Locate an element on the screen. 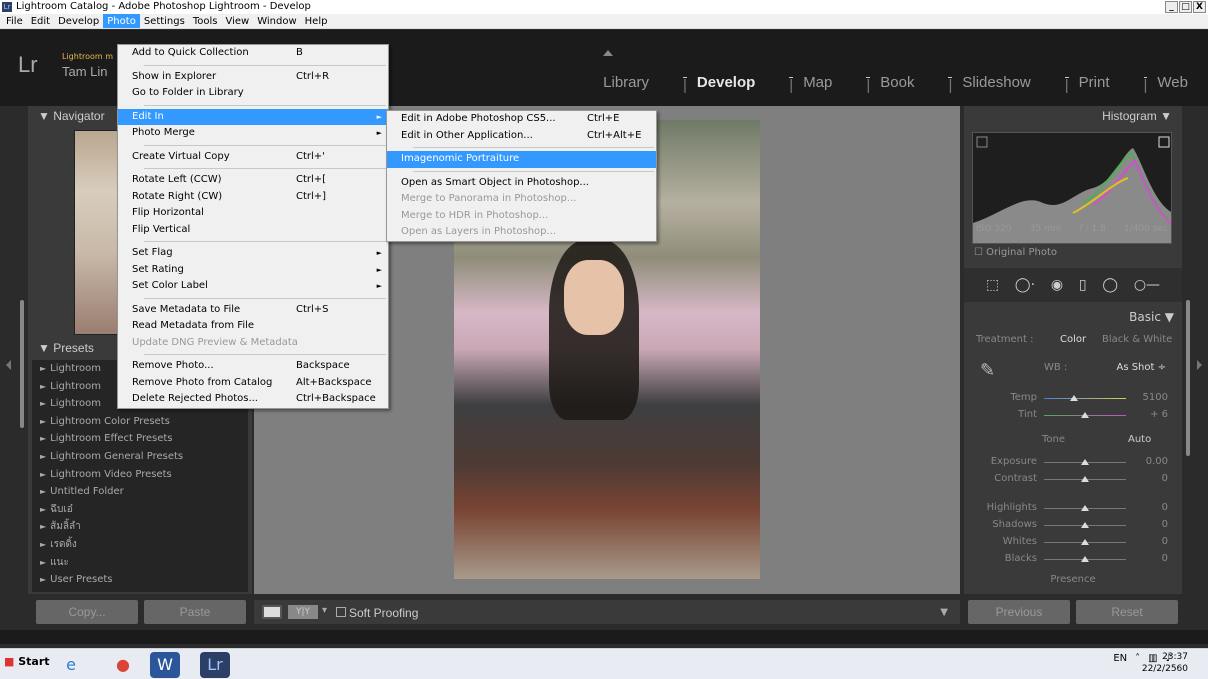 This screenshot has height=679, width=1208. photo_menu-item: Rotate Left (CCW) Ctrl+[ is located at coordinates (253, 180).